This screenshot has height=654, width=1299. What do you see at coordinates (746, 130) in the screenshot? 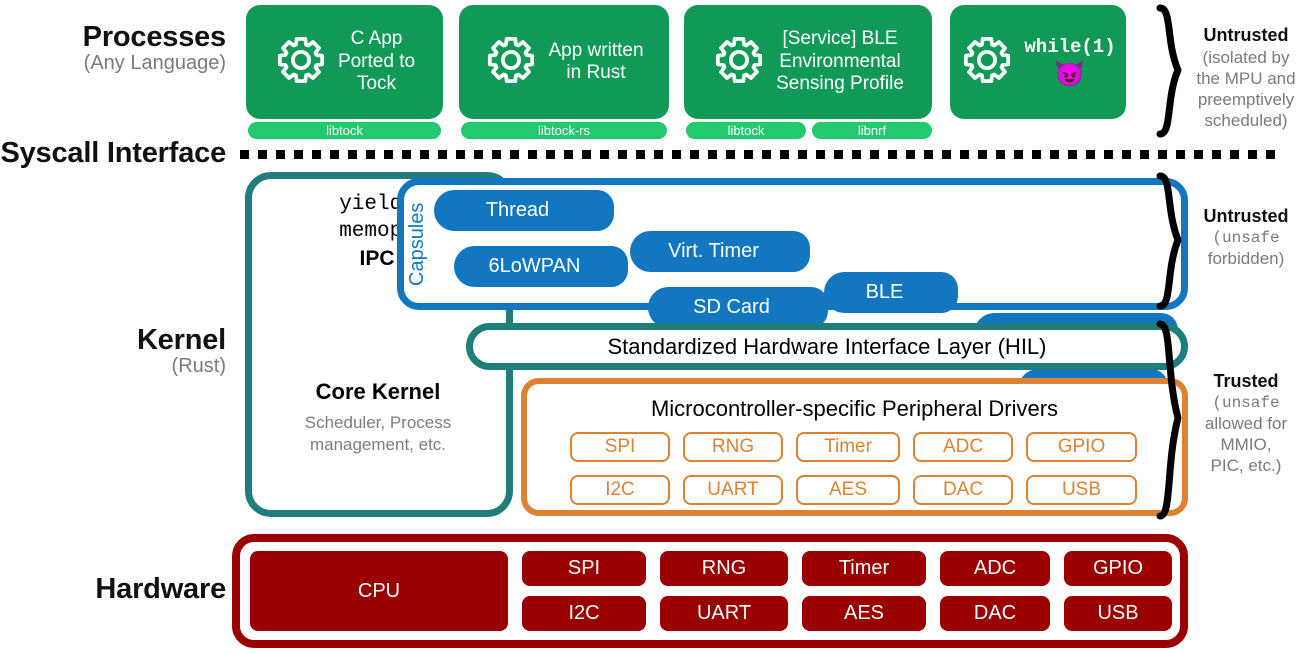
I see `process-3-library-1: libtock` at bounding box center [746, 130].